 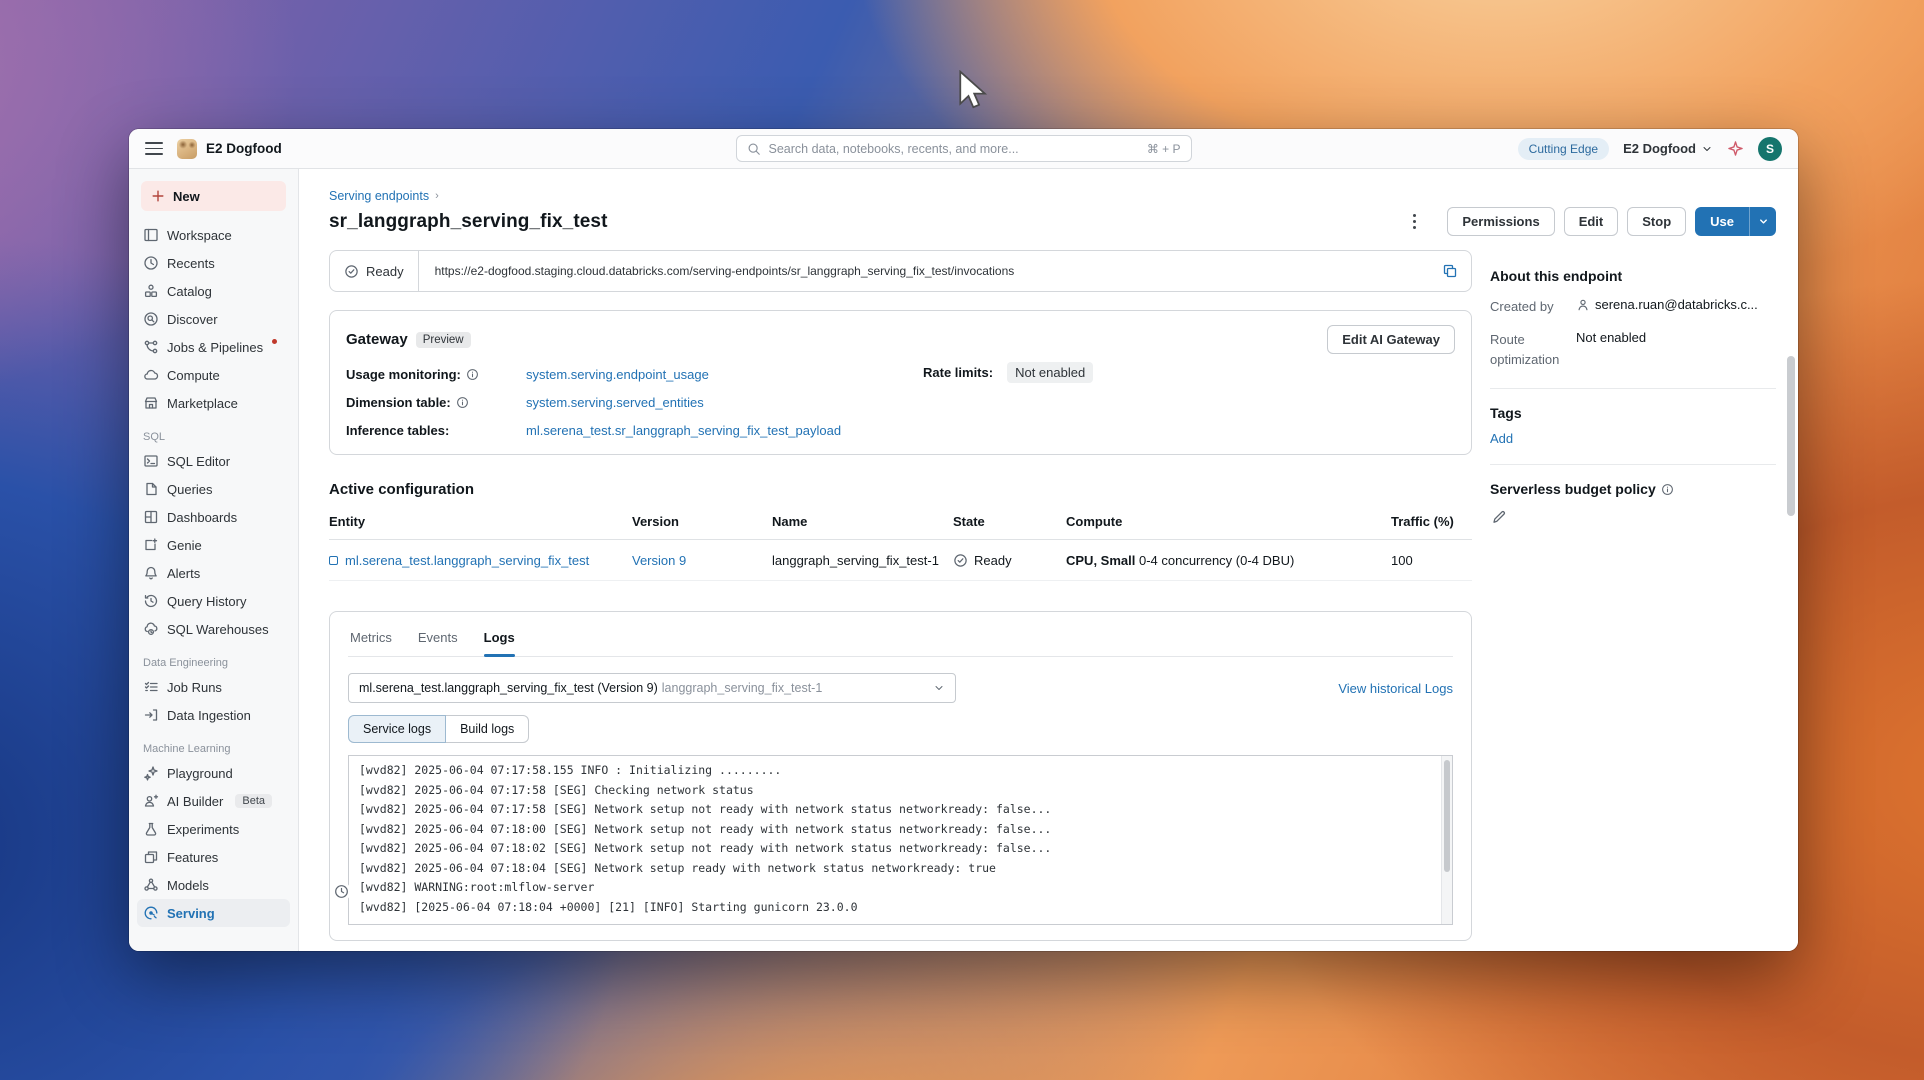 I want to click on workspace-switcher: E2 Dogfood, so click(x=1668, y=148).